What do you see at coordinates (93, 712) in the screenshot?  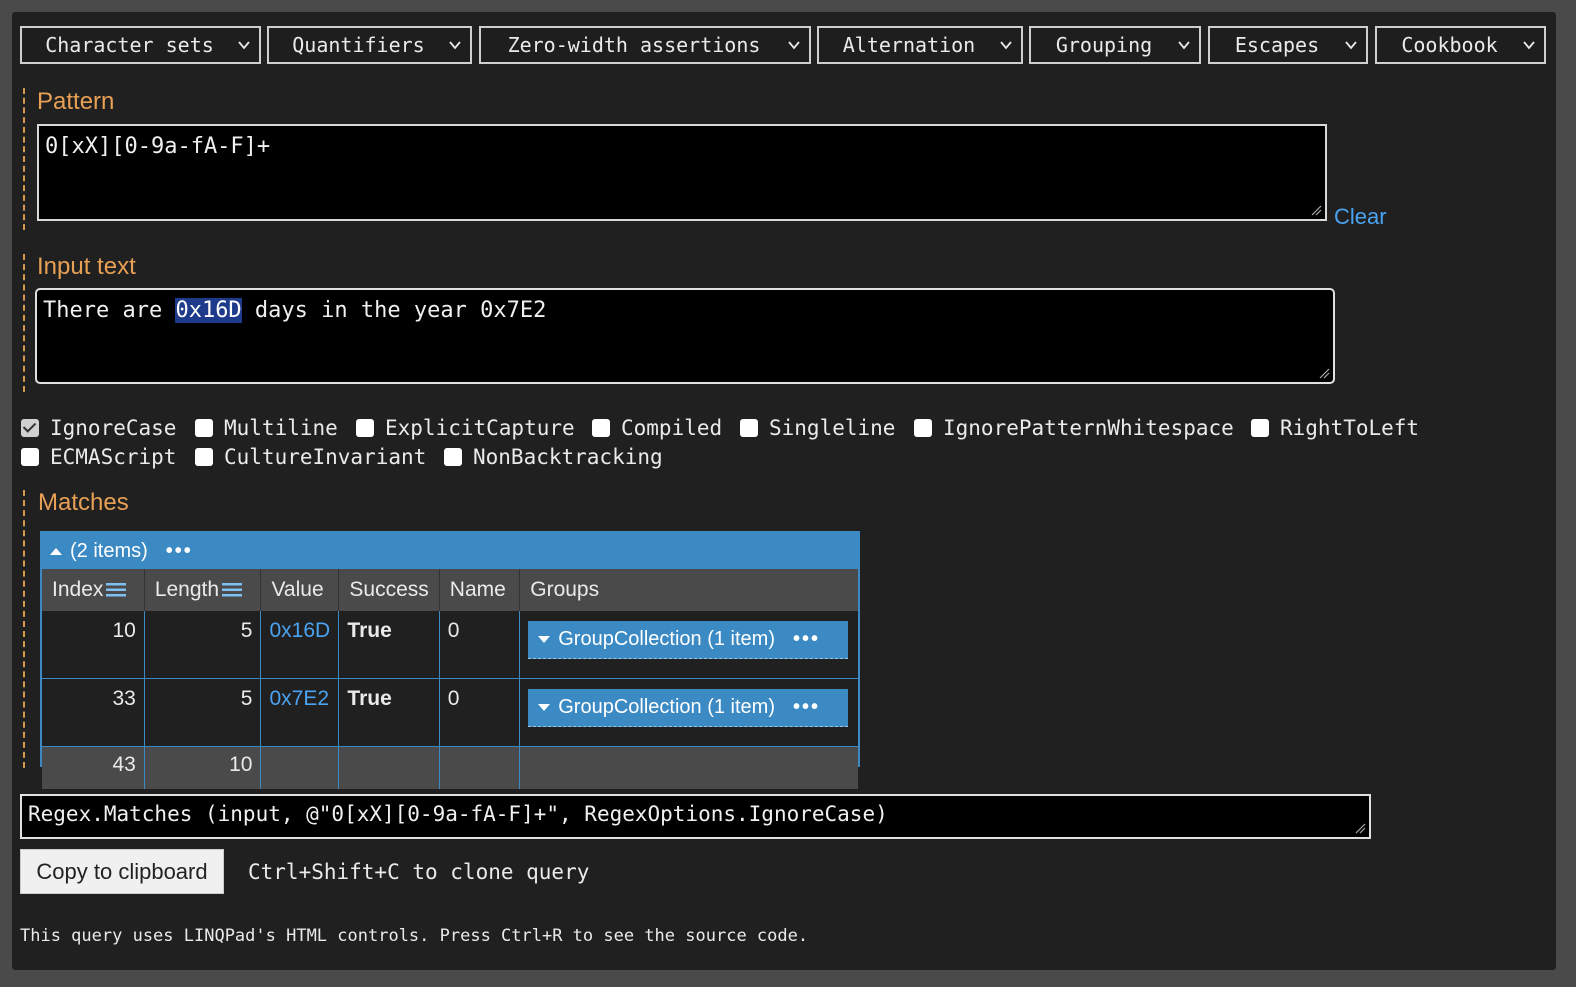 I see `cell-index: 33` at bounding box center [93, 712].